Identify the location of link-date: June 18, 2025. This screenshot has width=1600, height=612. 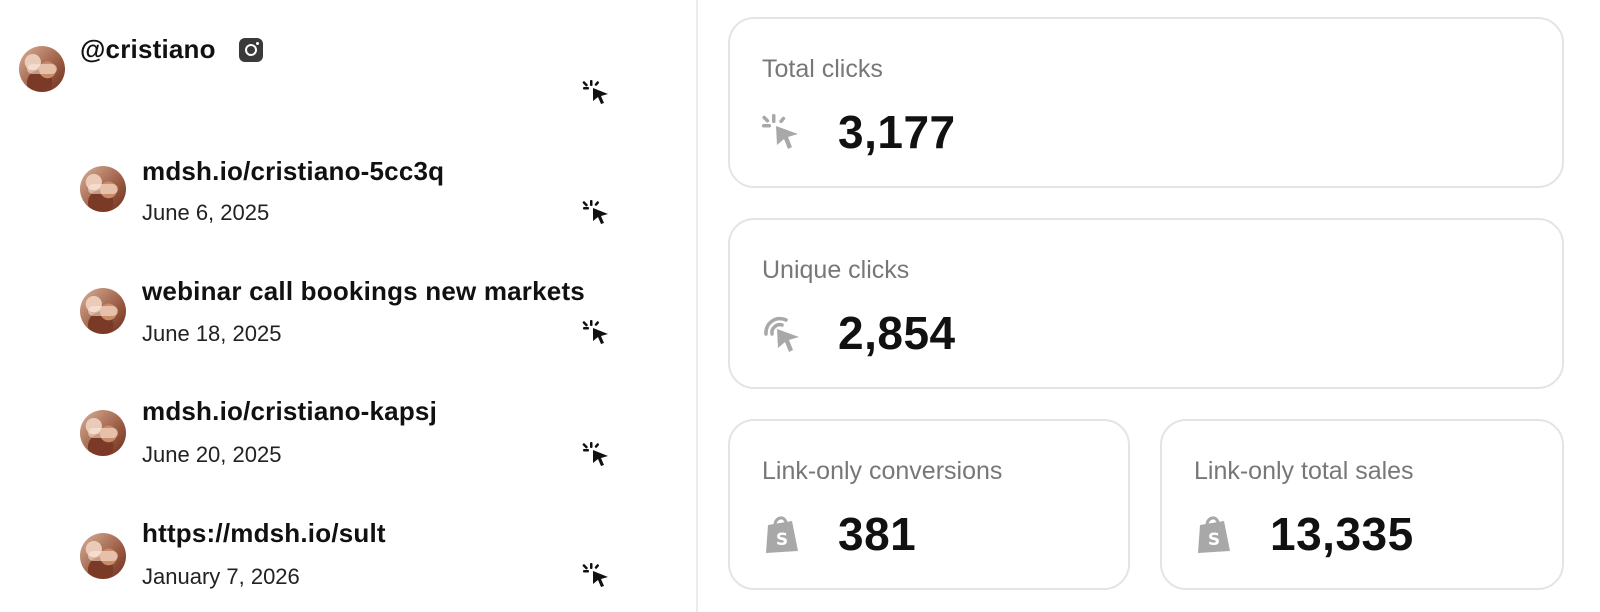
(212, 333).